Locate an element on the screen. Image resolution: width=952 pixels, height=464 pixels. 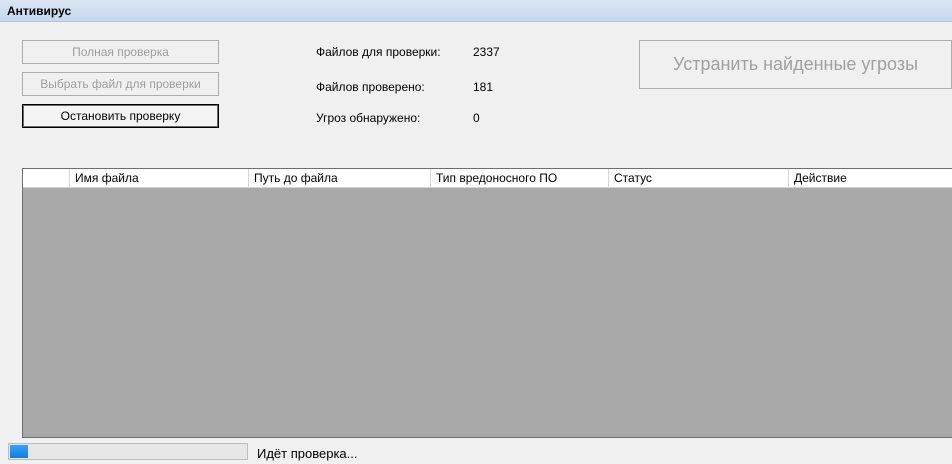
threats-found-label: Угроз обнаружено: is located at coordinates (368, 118).